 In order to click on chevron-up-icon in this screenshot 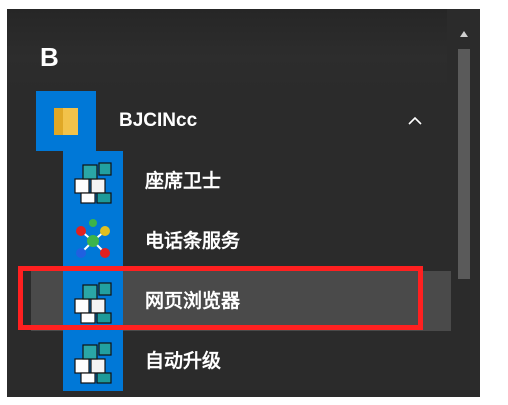, I will do `click(415, 121)`.